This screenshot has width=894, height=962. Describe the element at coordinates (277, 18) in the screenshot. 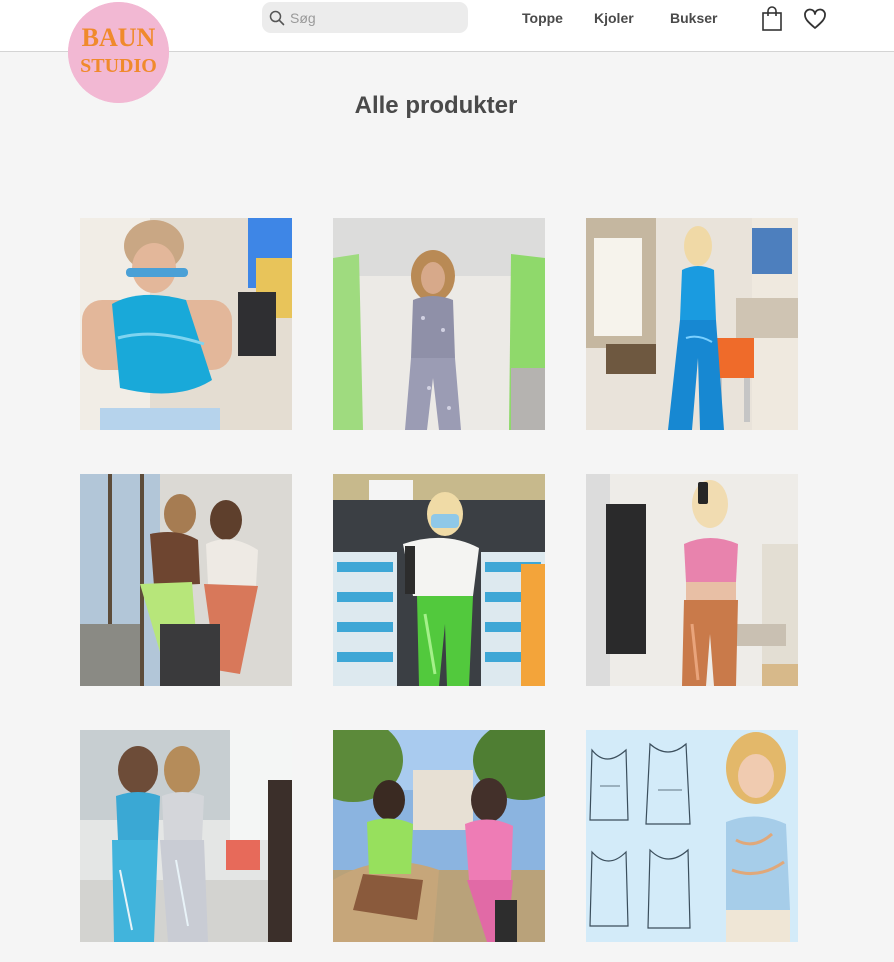

I see `search-icon` at that location.